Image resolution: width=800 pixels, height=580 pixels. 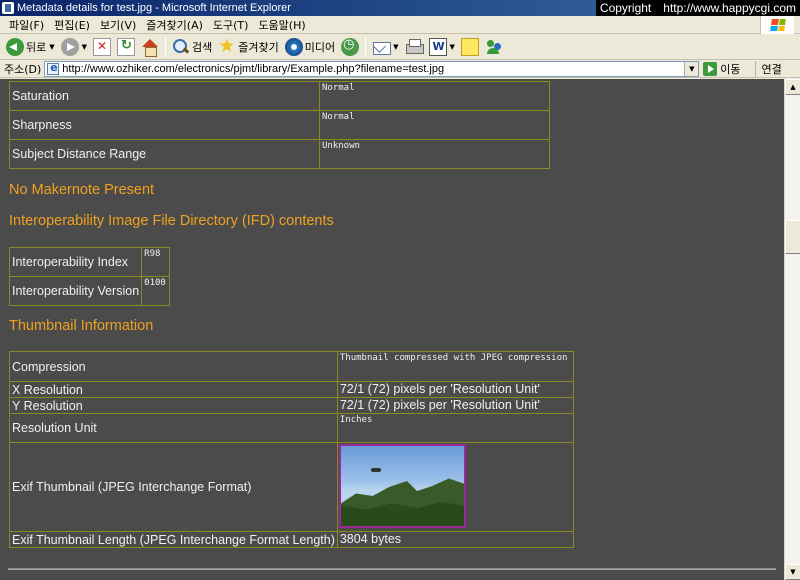 I want to click on back-label: 뒤로, so click(x=36, y=47).